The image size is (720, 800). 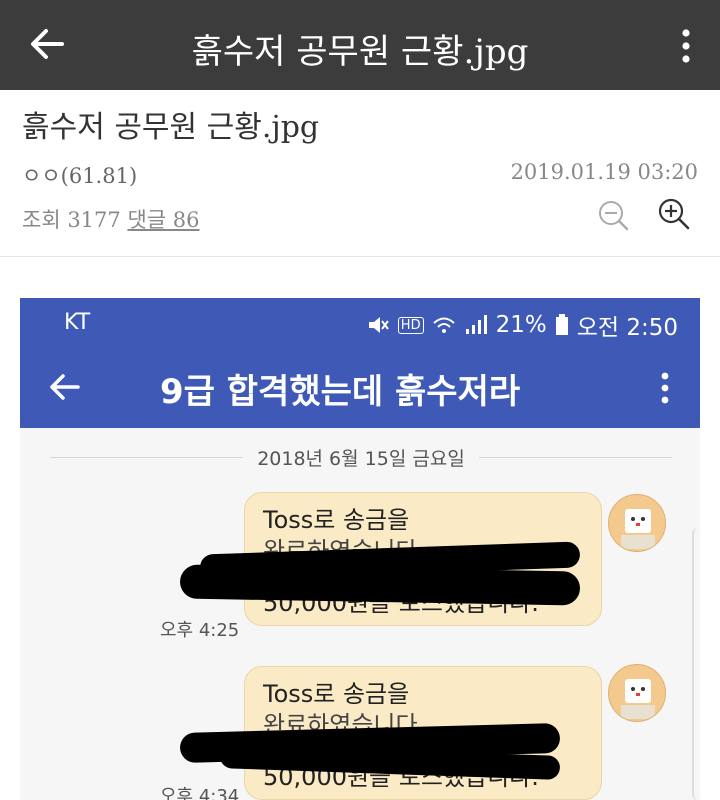 I want to click on message-time: 오후 4:25, so click(x=200, y=630).